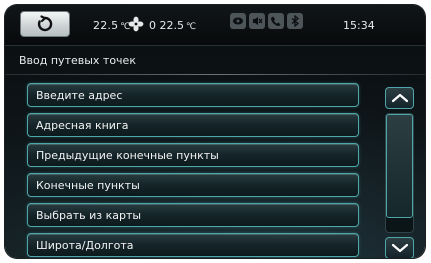  What do you see at coordinates (276, 21) in the screenshot?
I see `phone-icon` at bounding box center [276, 21].